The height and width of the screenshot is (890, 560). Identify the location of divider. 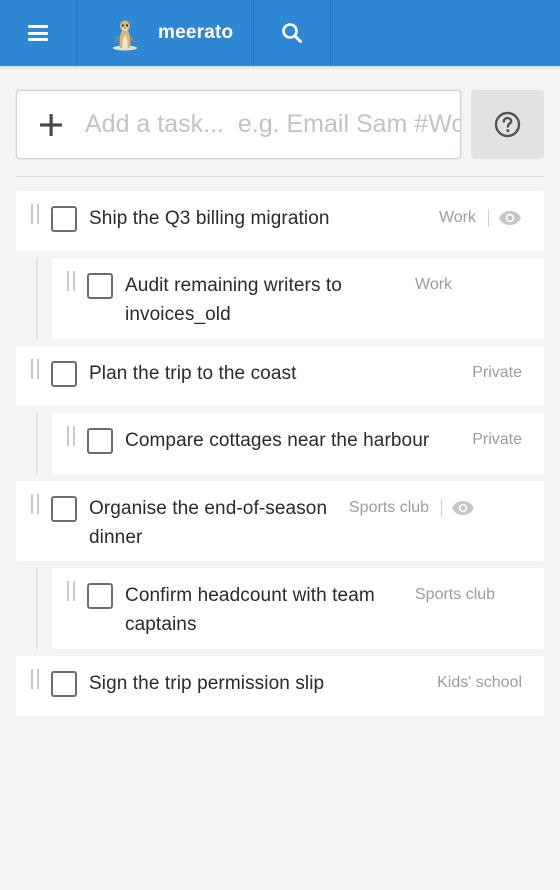
(280, 176).